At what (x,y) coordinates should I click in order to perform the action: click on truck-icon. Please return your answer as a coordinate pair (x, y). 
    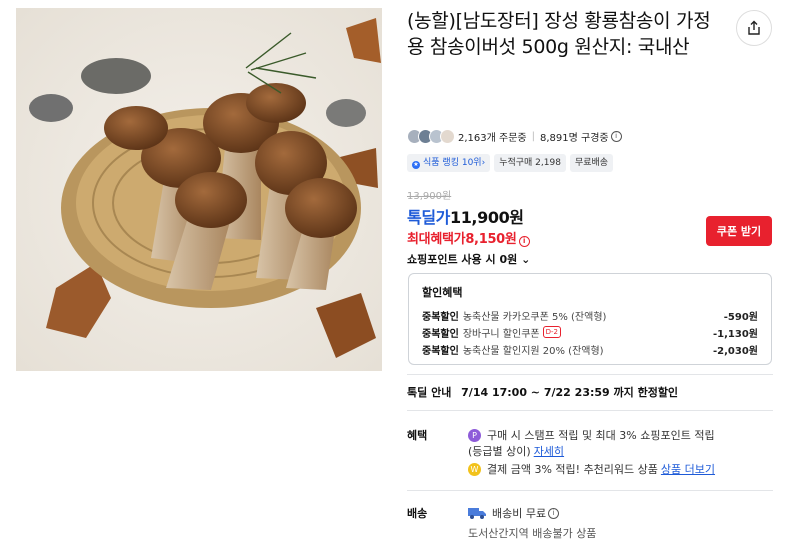
    Looking at the image, I should click on (477, 513).